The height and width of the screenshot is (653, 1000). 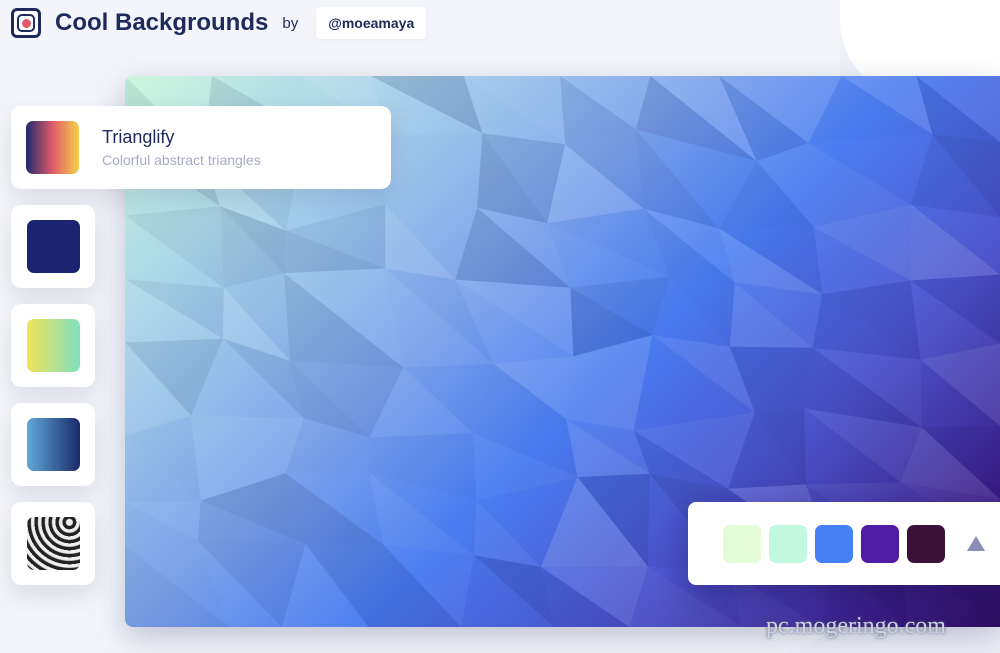 I want to click on option-blue-navy, so click(x=53, y=444).